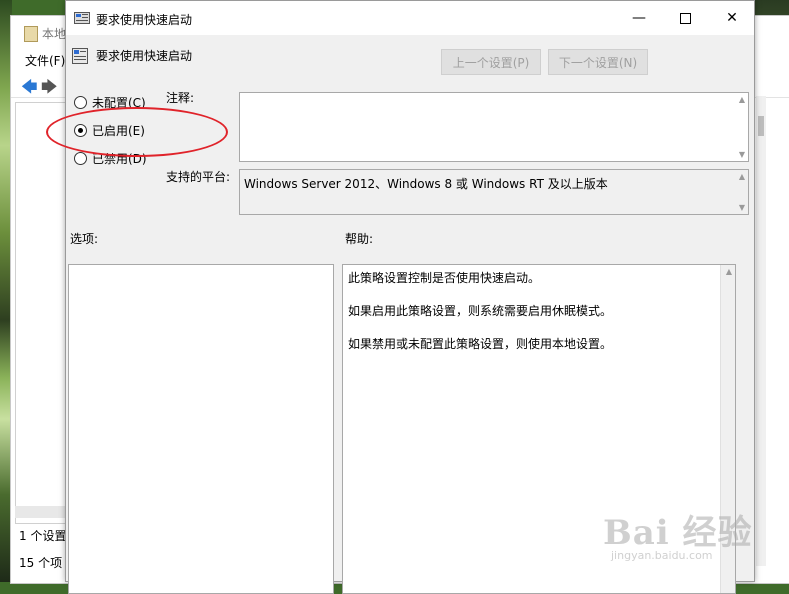 This screenshot has width=789, height=594. What do you see at coordinates (42, 313) in the screenshot?
I see `policy-tree-pane` at bounding box center [42, 313].